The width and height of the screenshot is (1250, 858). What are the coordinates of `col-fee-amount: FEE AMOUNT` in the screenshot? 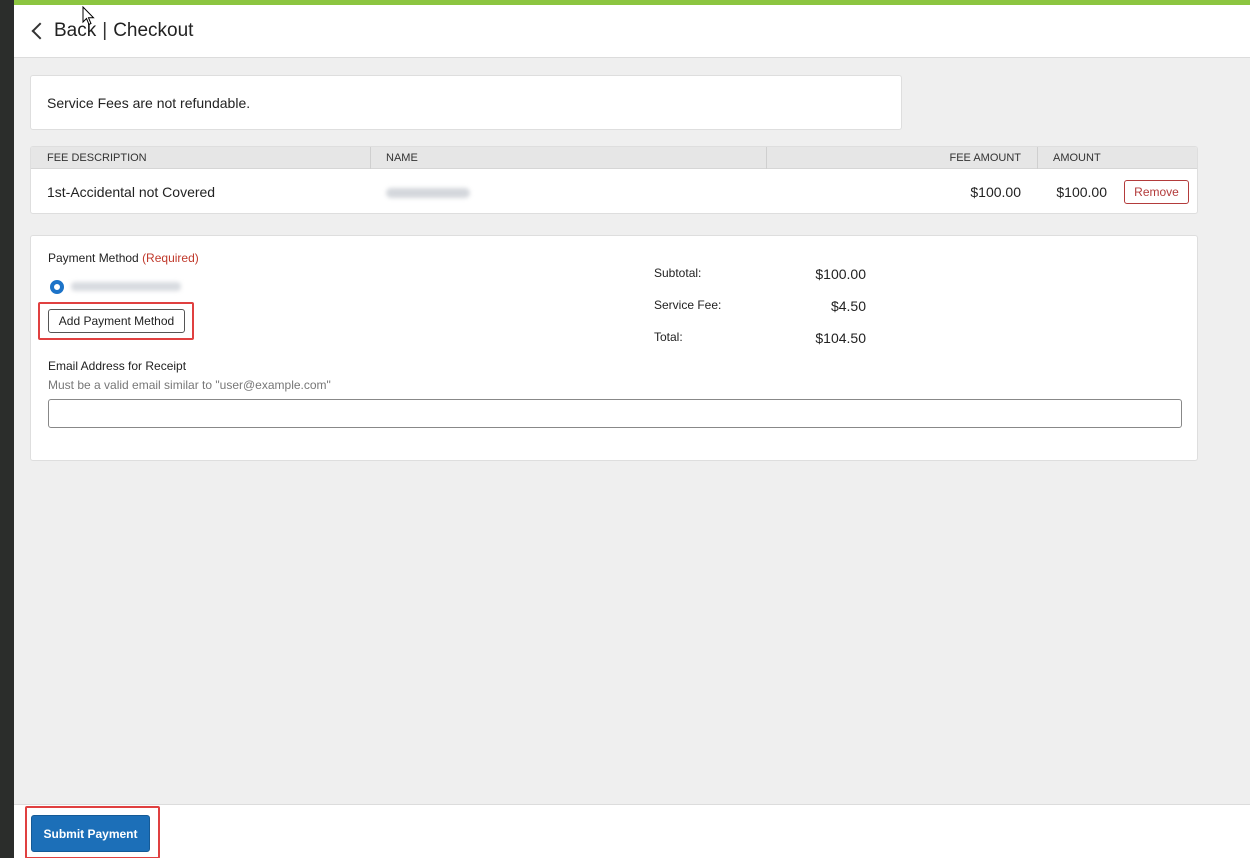 It's located at (985, 158).